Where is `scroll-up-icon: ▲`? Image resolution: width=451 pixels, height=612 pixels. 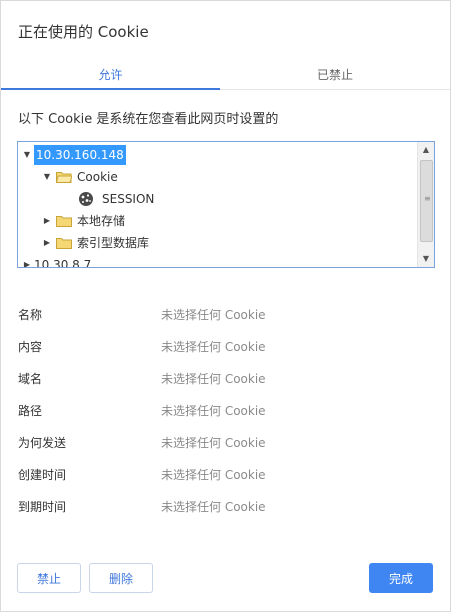
scroll-up-icon: ▲ is located at coordinates (426, 150).